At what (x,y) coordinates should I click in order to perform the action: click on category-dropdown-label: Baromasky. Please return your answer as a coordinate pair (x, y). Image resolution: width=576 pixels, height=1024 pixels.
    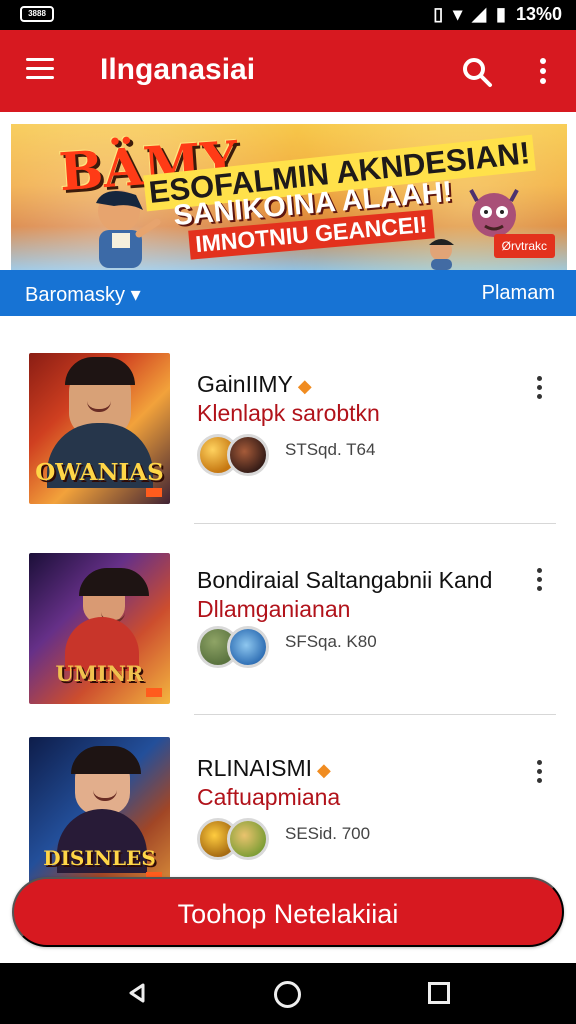
    Looking at the image, I should click on (75, 295).